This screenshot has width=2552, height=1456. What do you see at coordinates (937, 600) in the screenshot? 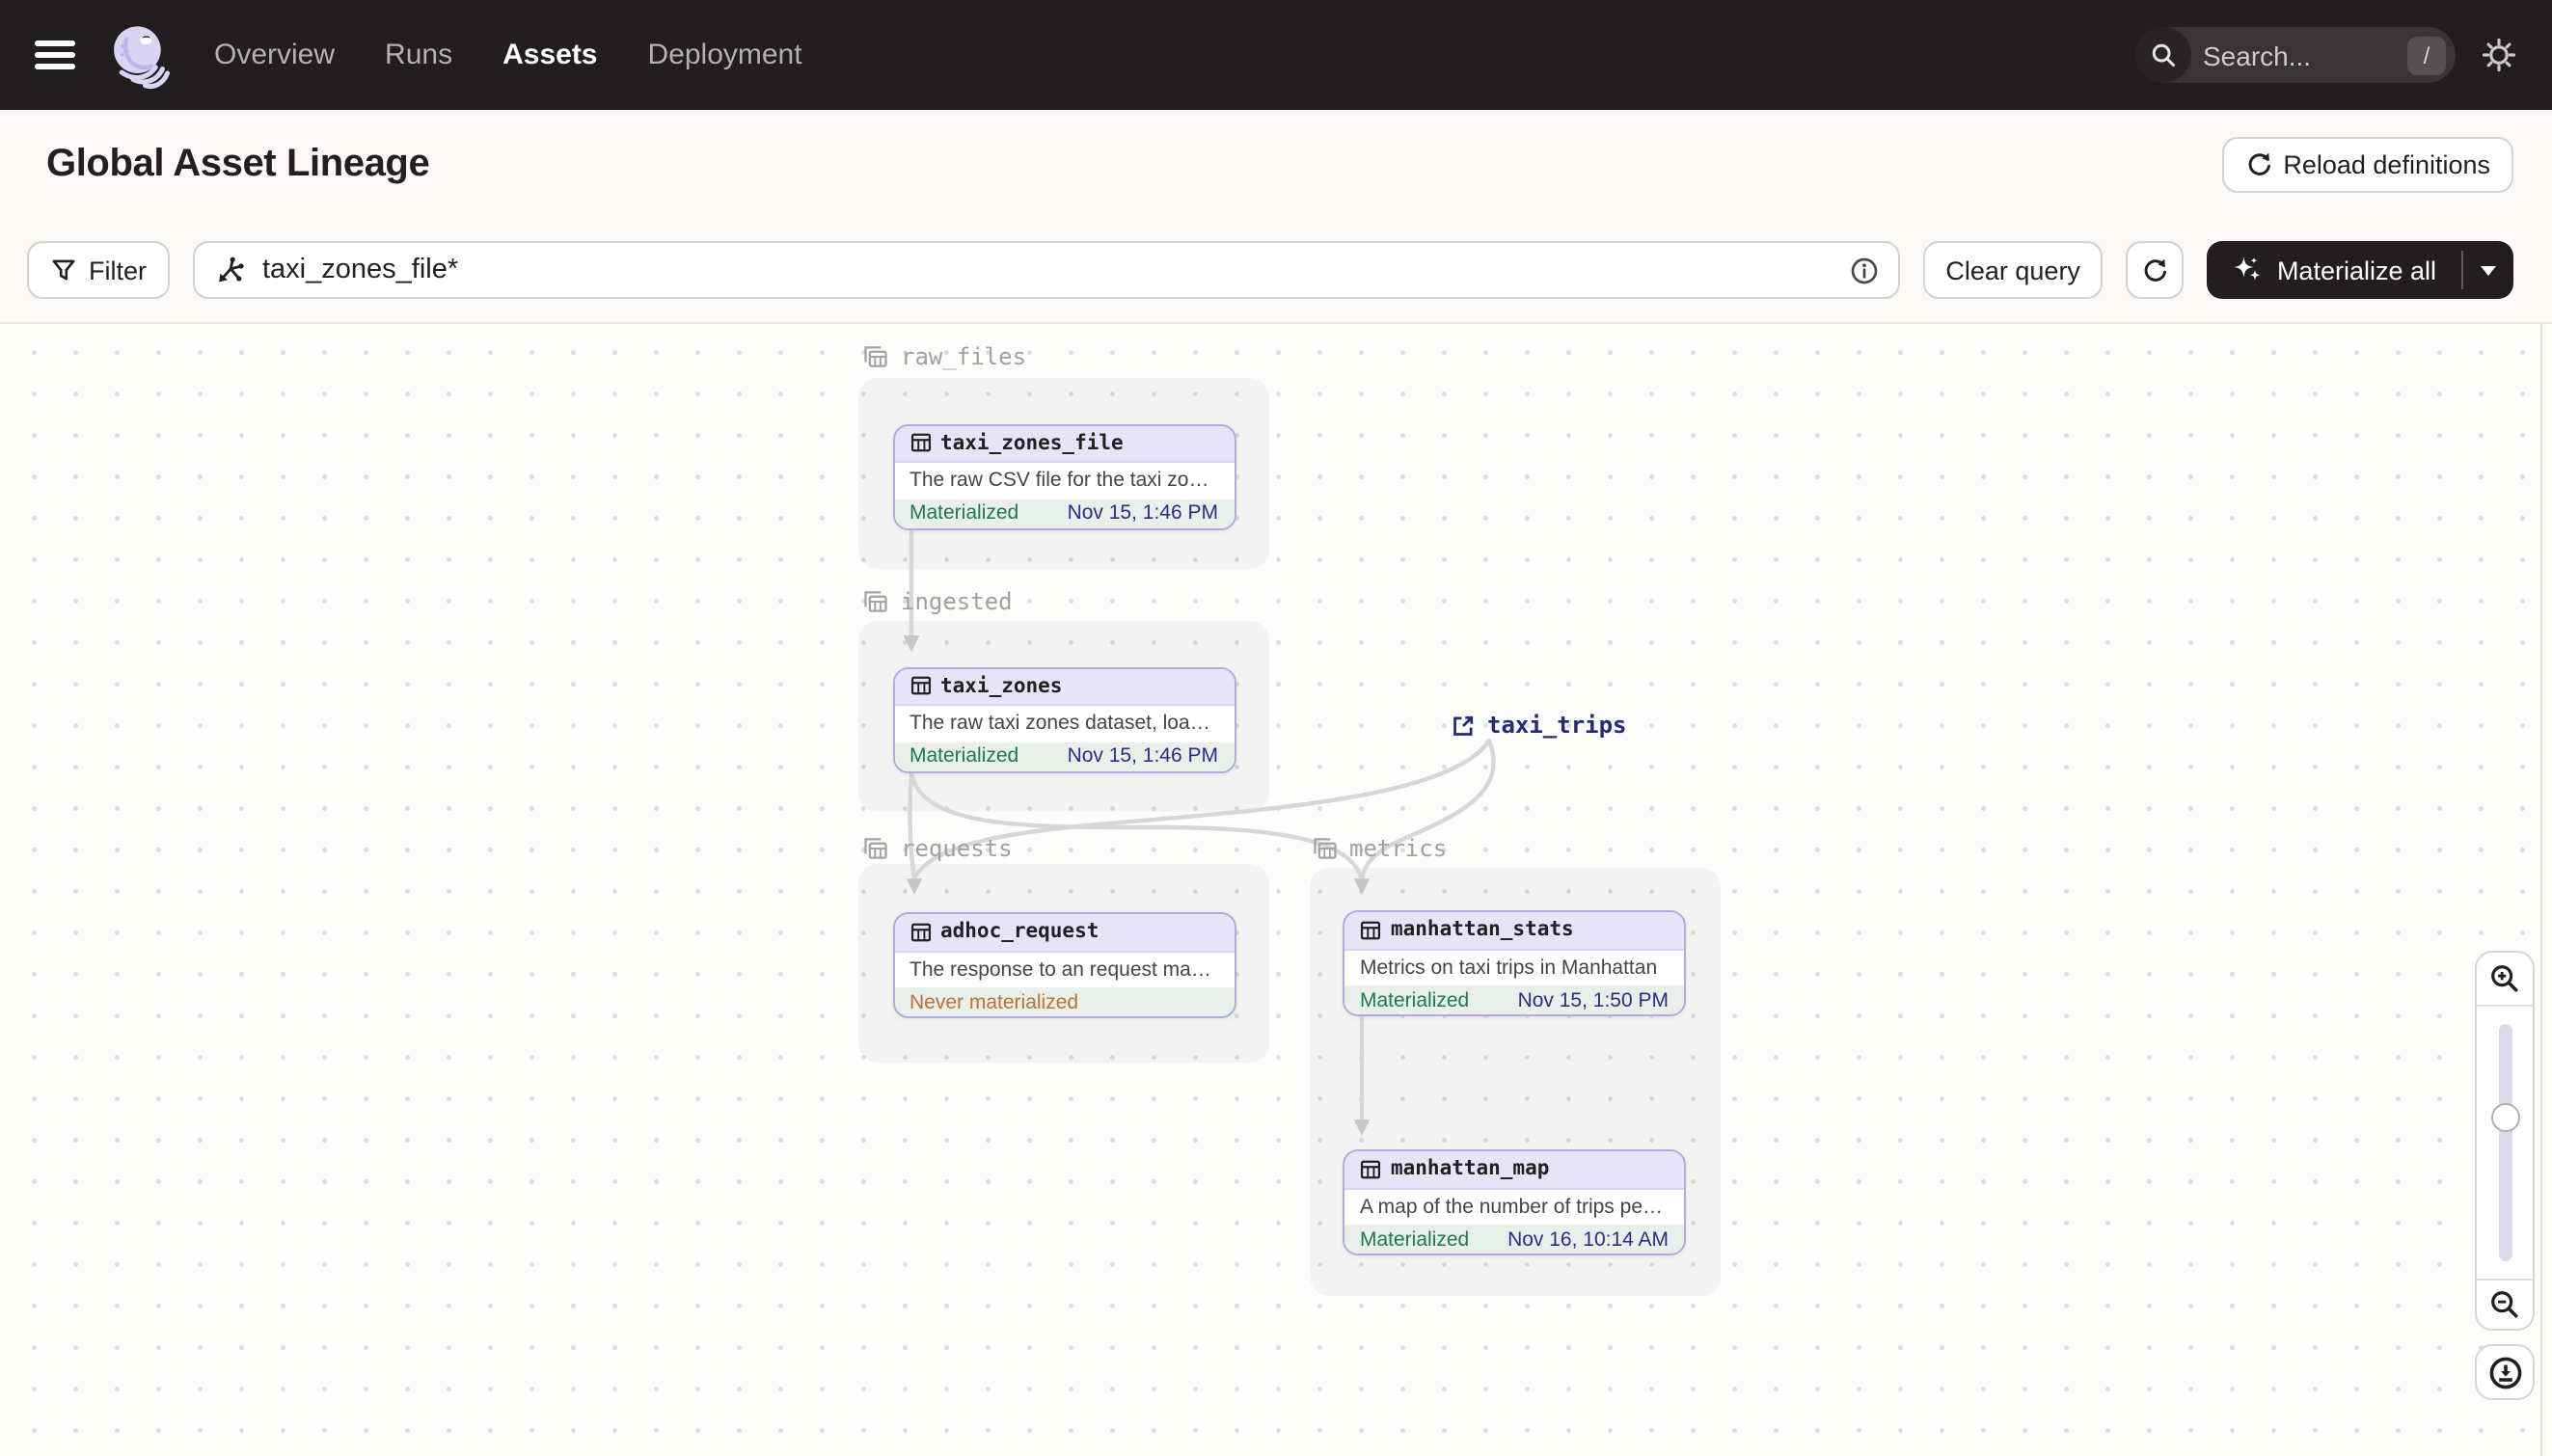
I see `group-label-ingested: ingested` at bounding box center [937, 600].